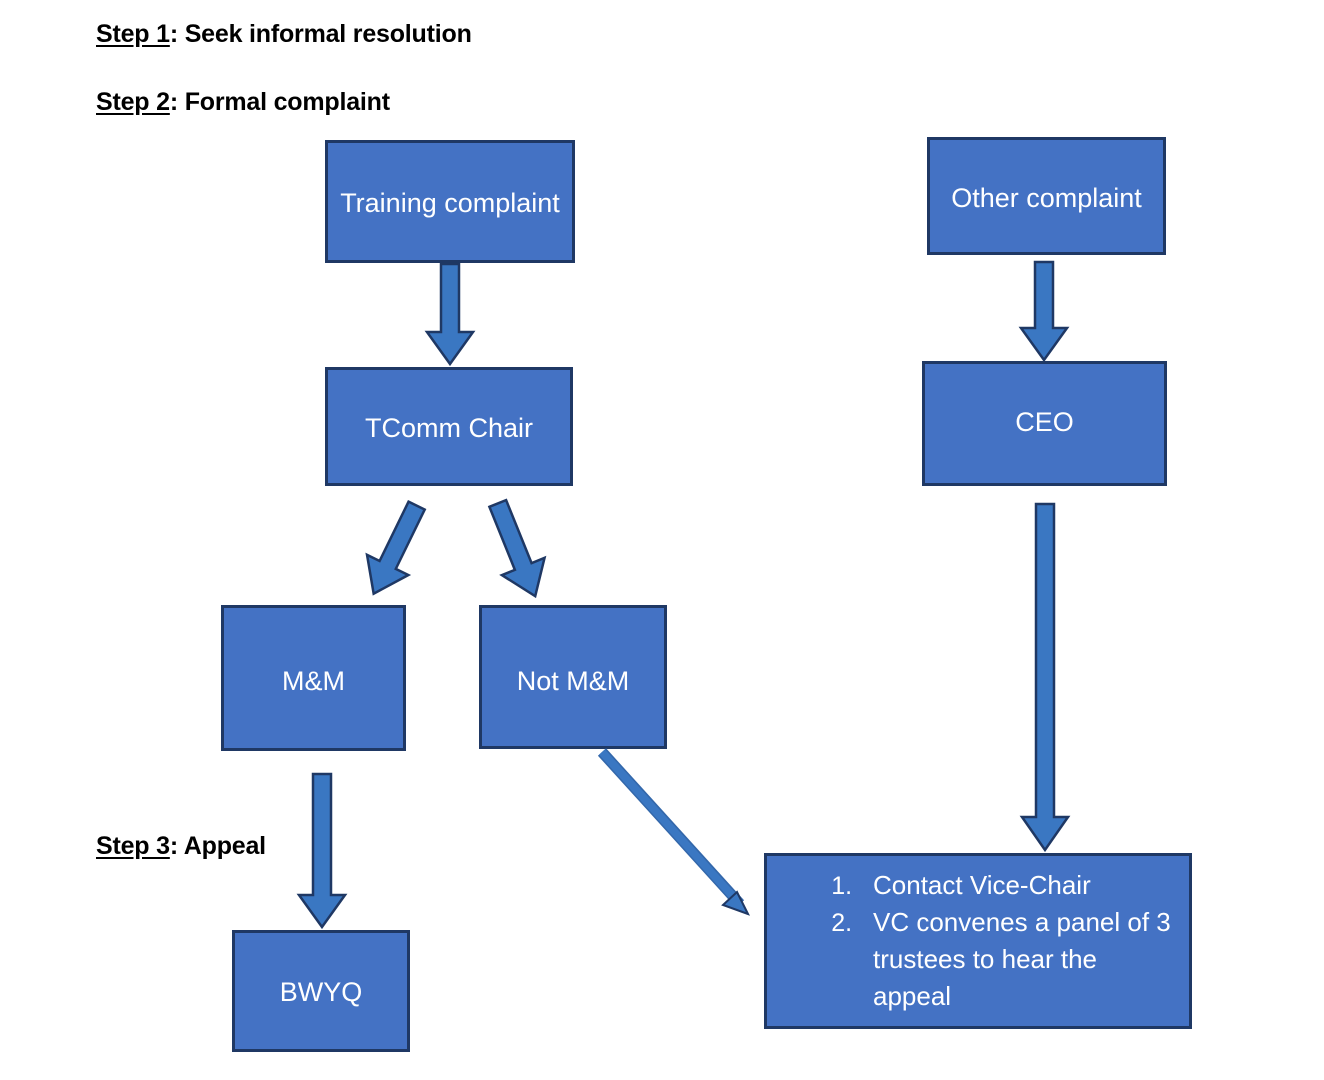  I want to click on heading-step-3: Step 3: Appeal, so click(181, 846).